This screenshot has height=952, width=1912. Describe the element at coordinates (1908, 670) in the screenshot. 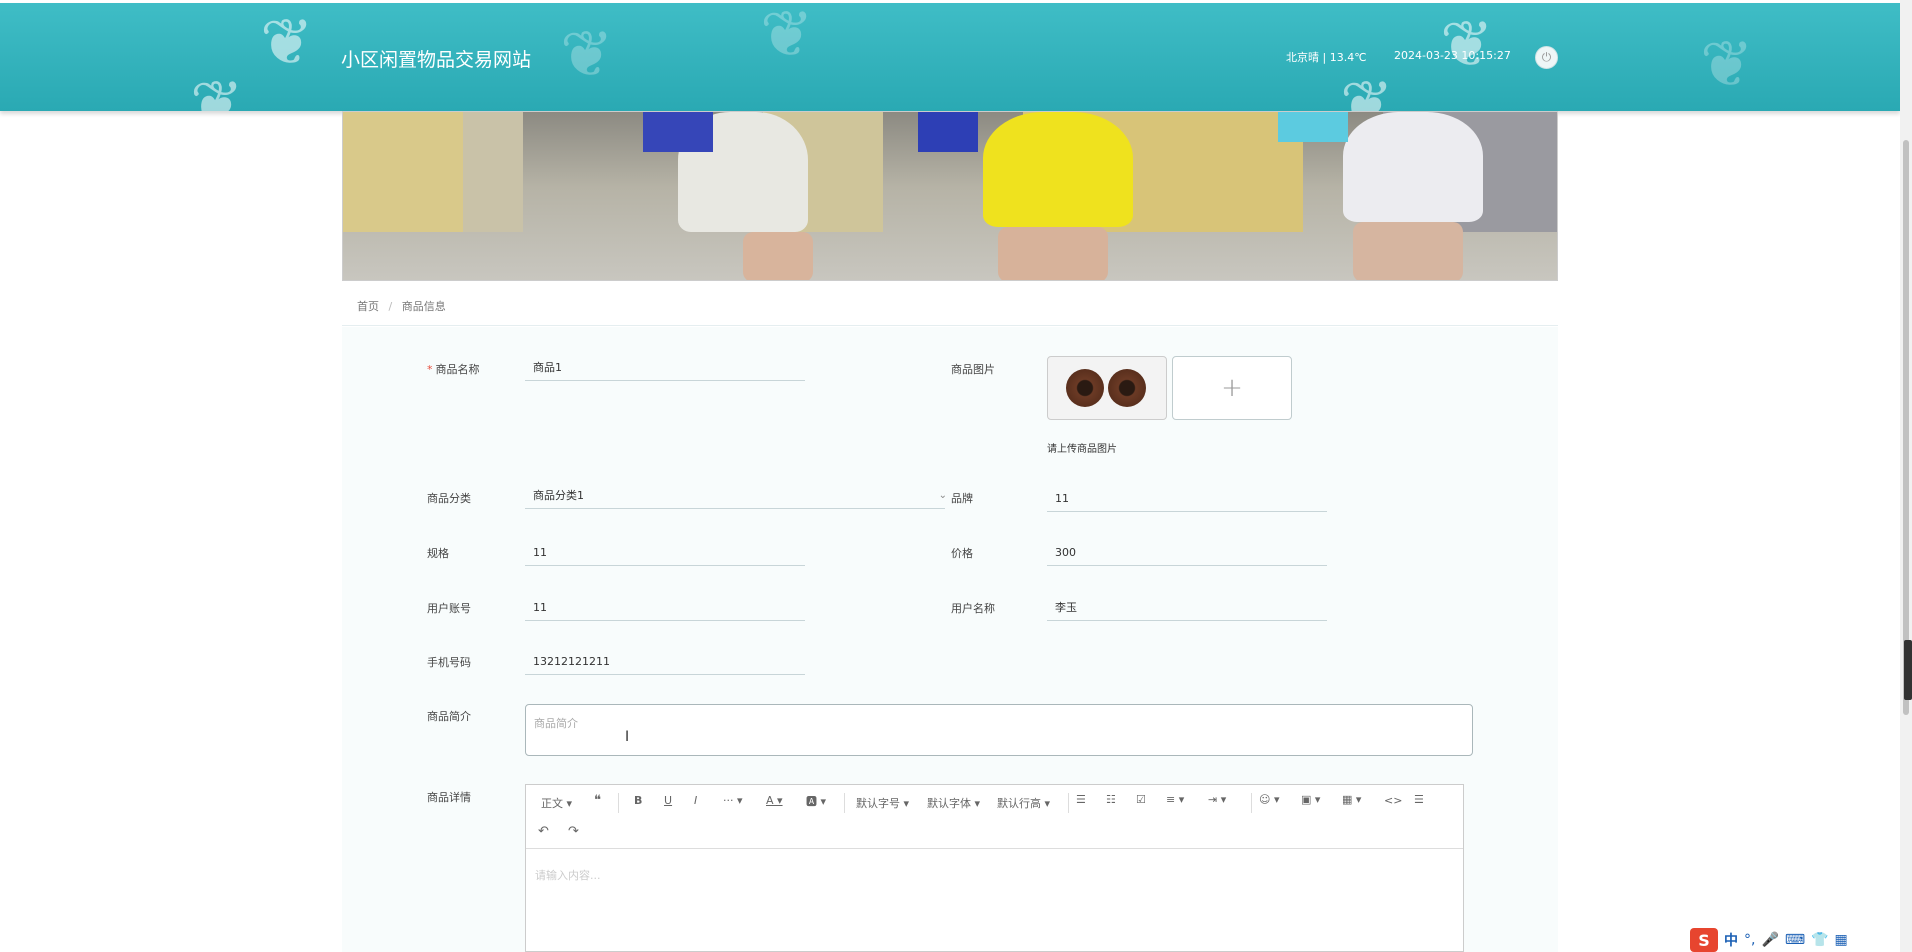

I see `scrollbar-marker` at that location.